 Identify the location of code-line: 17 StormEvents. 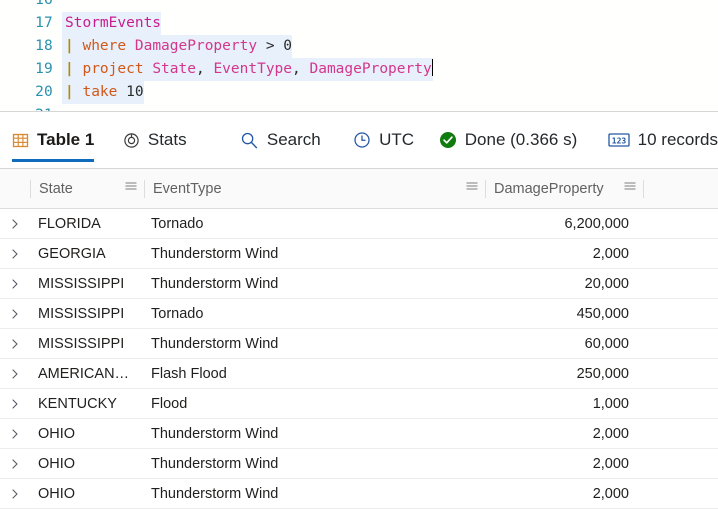
(359, 23).